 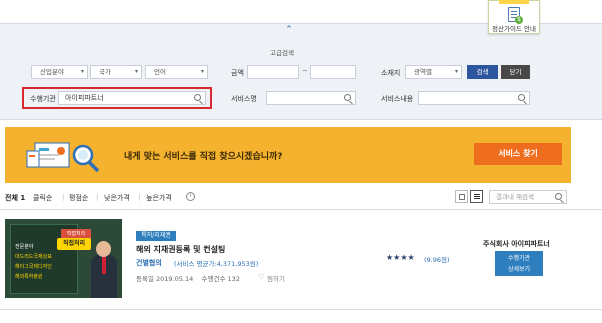 I want to click on category-select: 산업분야 ▾, so click(x=59, y=72).